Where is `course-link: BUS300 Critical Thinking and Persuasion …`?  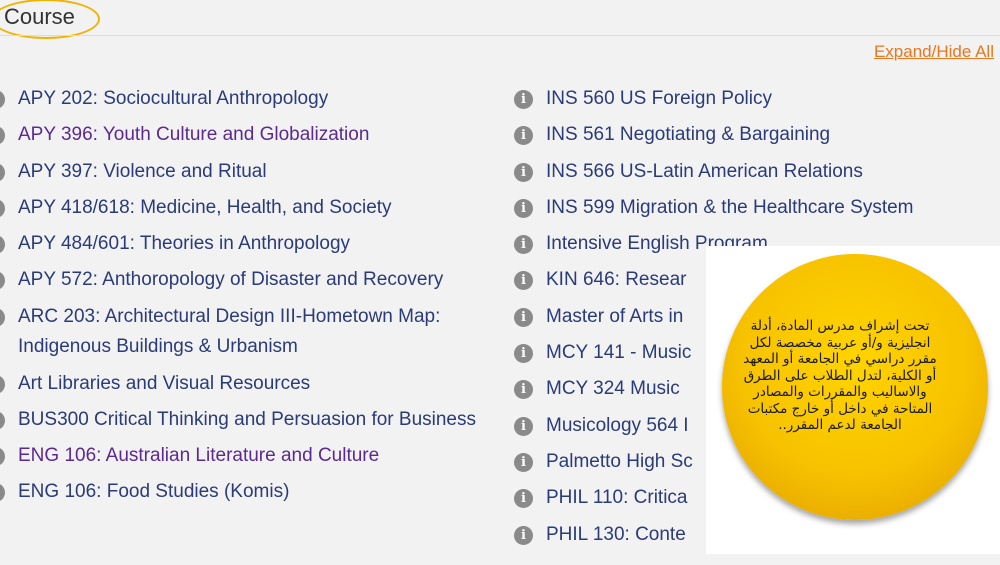 course-link: BUS300 Critical Thinking and Persuasion … is located at coordinates (247, 419).